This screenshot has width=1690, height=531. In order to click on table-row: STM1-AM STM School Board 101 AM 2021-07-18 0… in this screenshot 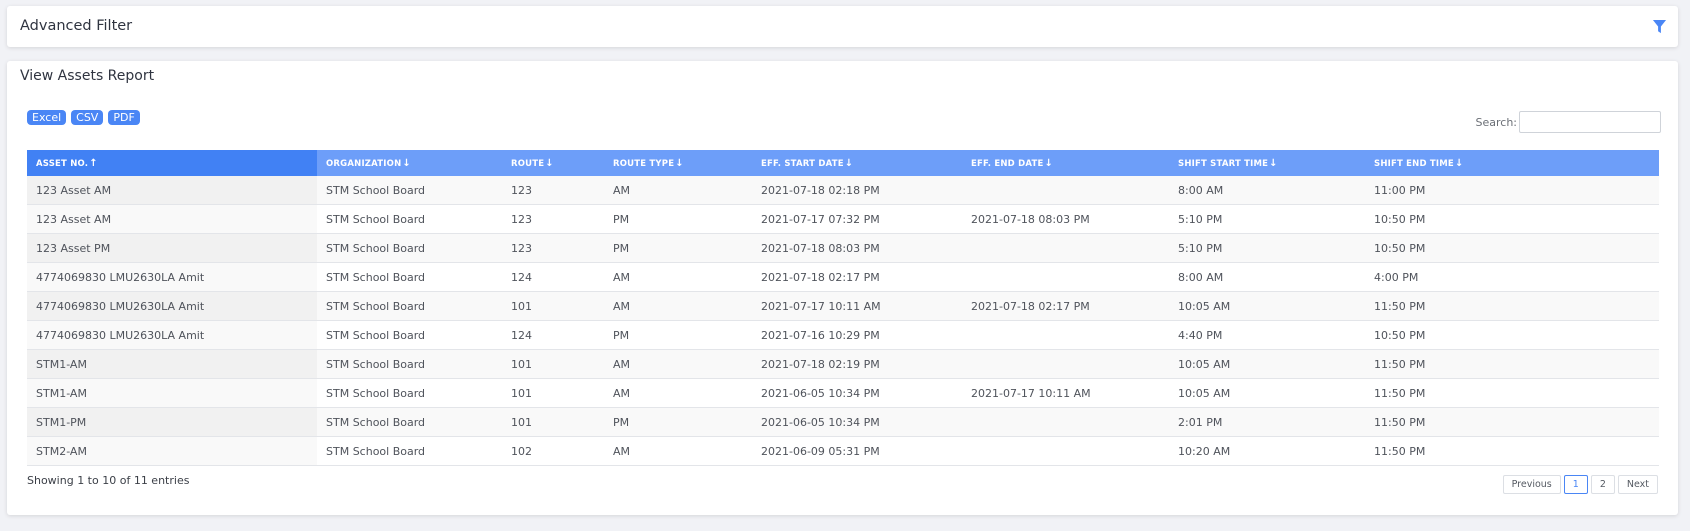, I will do `click(843, 364)`.